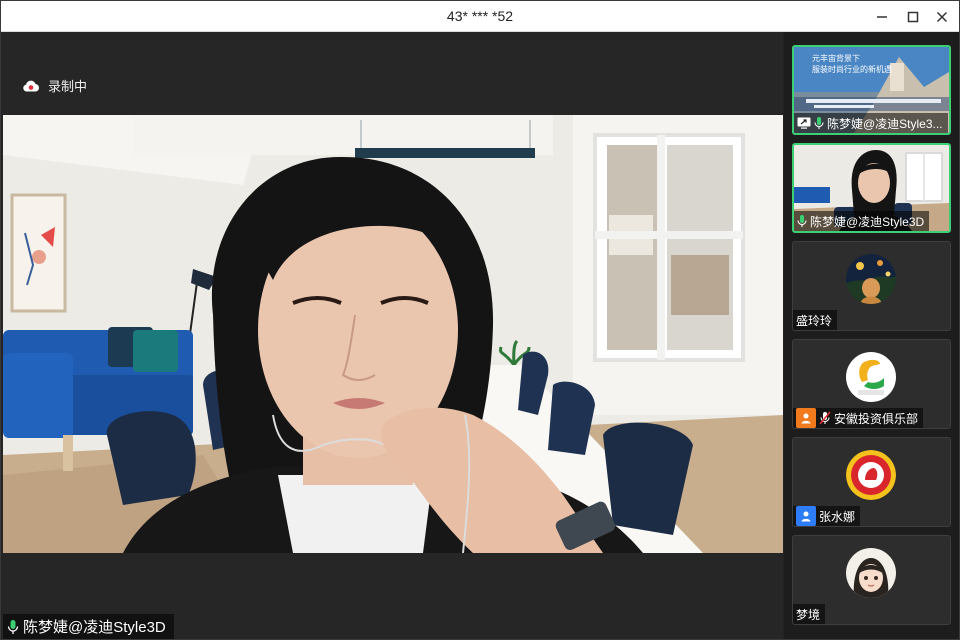 This screenshot has width=960, height=640. I want to click on participant-name: 梦境, so click(808, 614).